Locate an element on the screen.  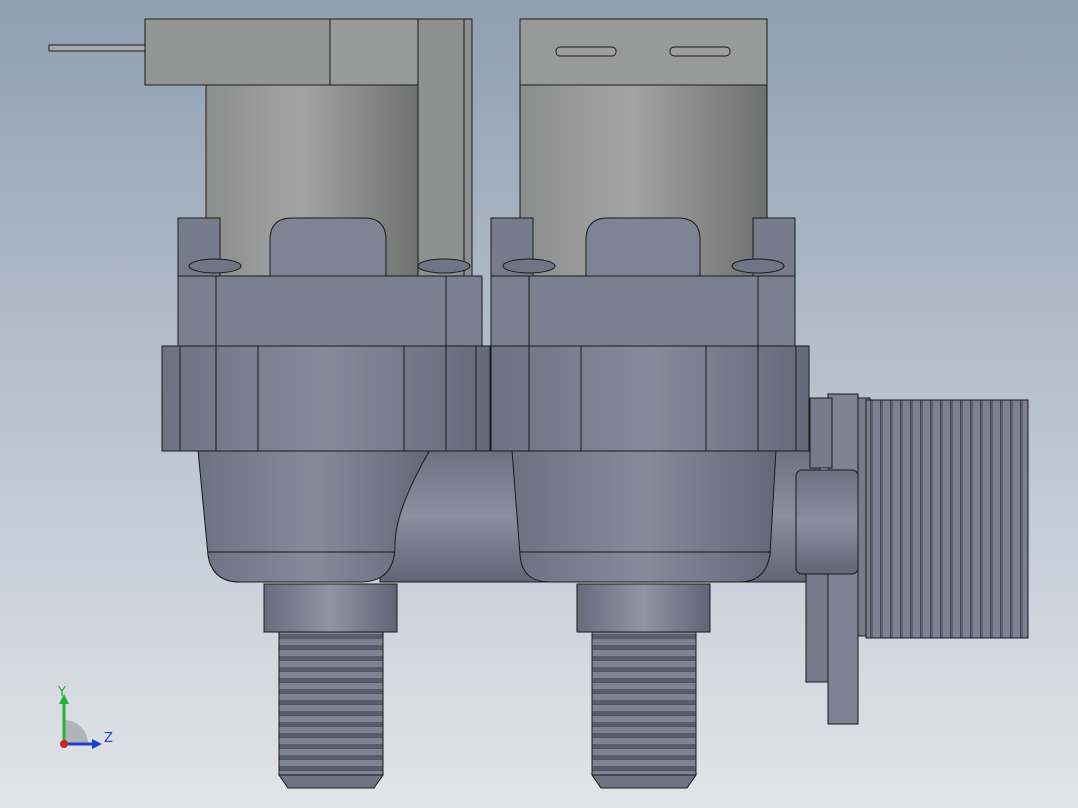
right-valve-bowl is located at coordinates (644, 516).